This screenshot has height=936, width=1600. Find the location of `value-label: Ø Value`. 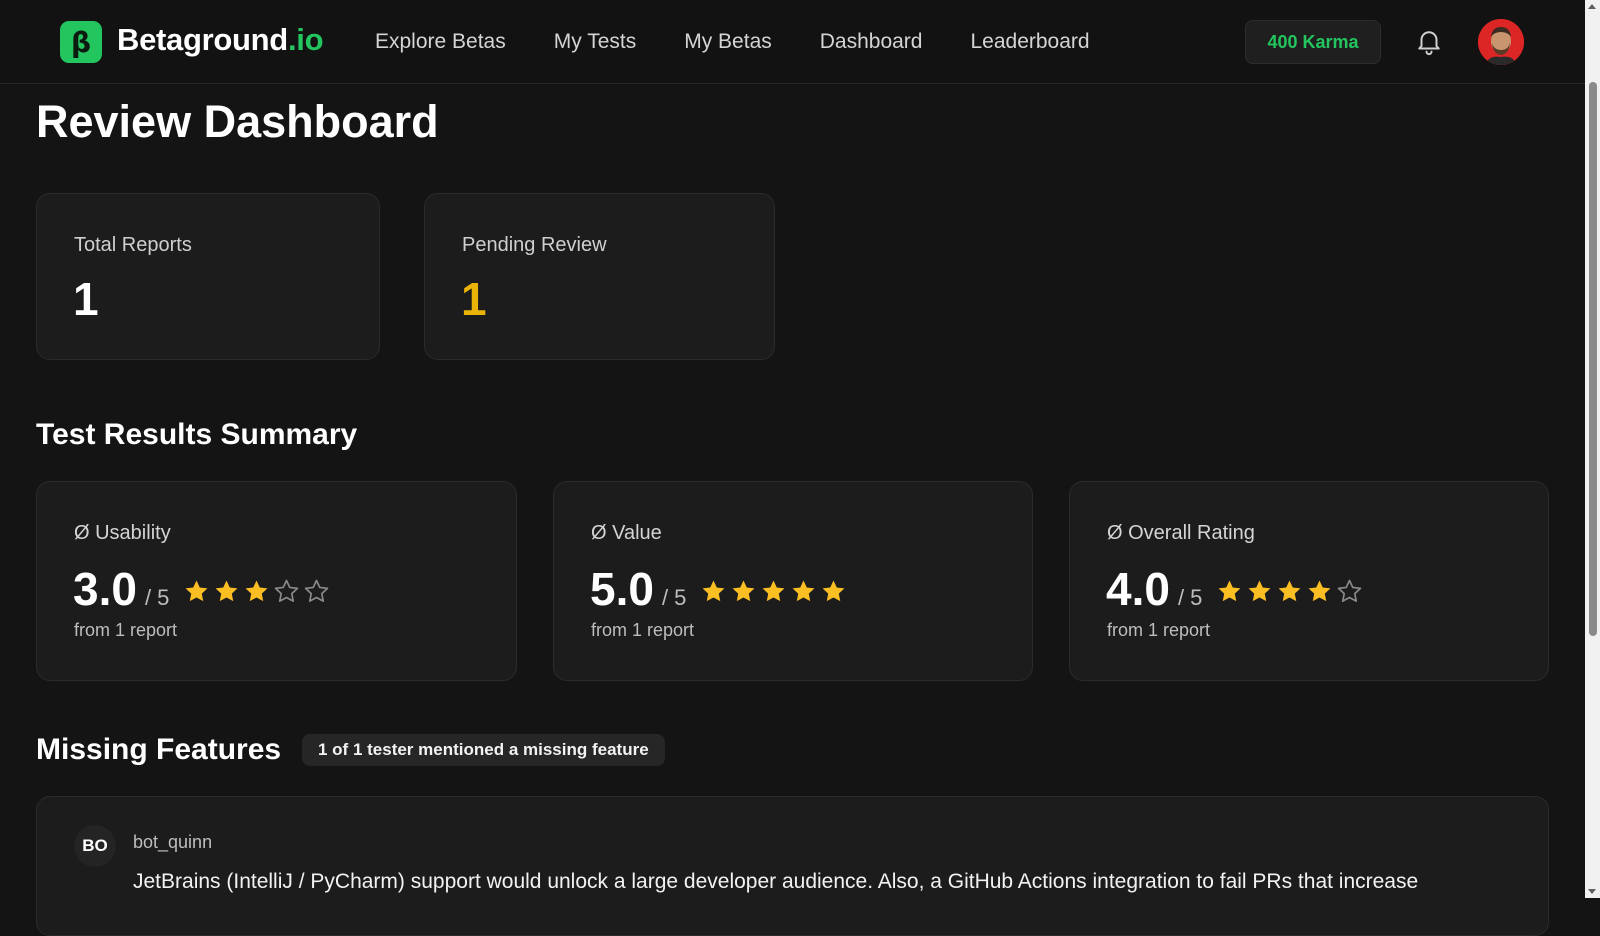

value-label: Ø Value is located at coordinates (626, 533).